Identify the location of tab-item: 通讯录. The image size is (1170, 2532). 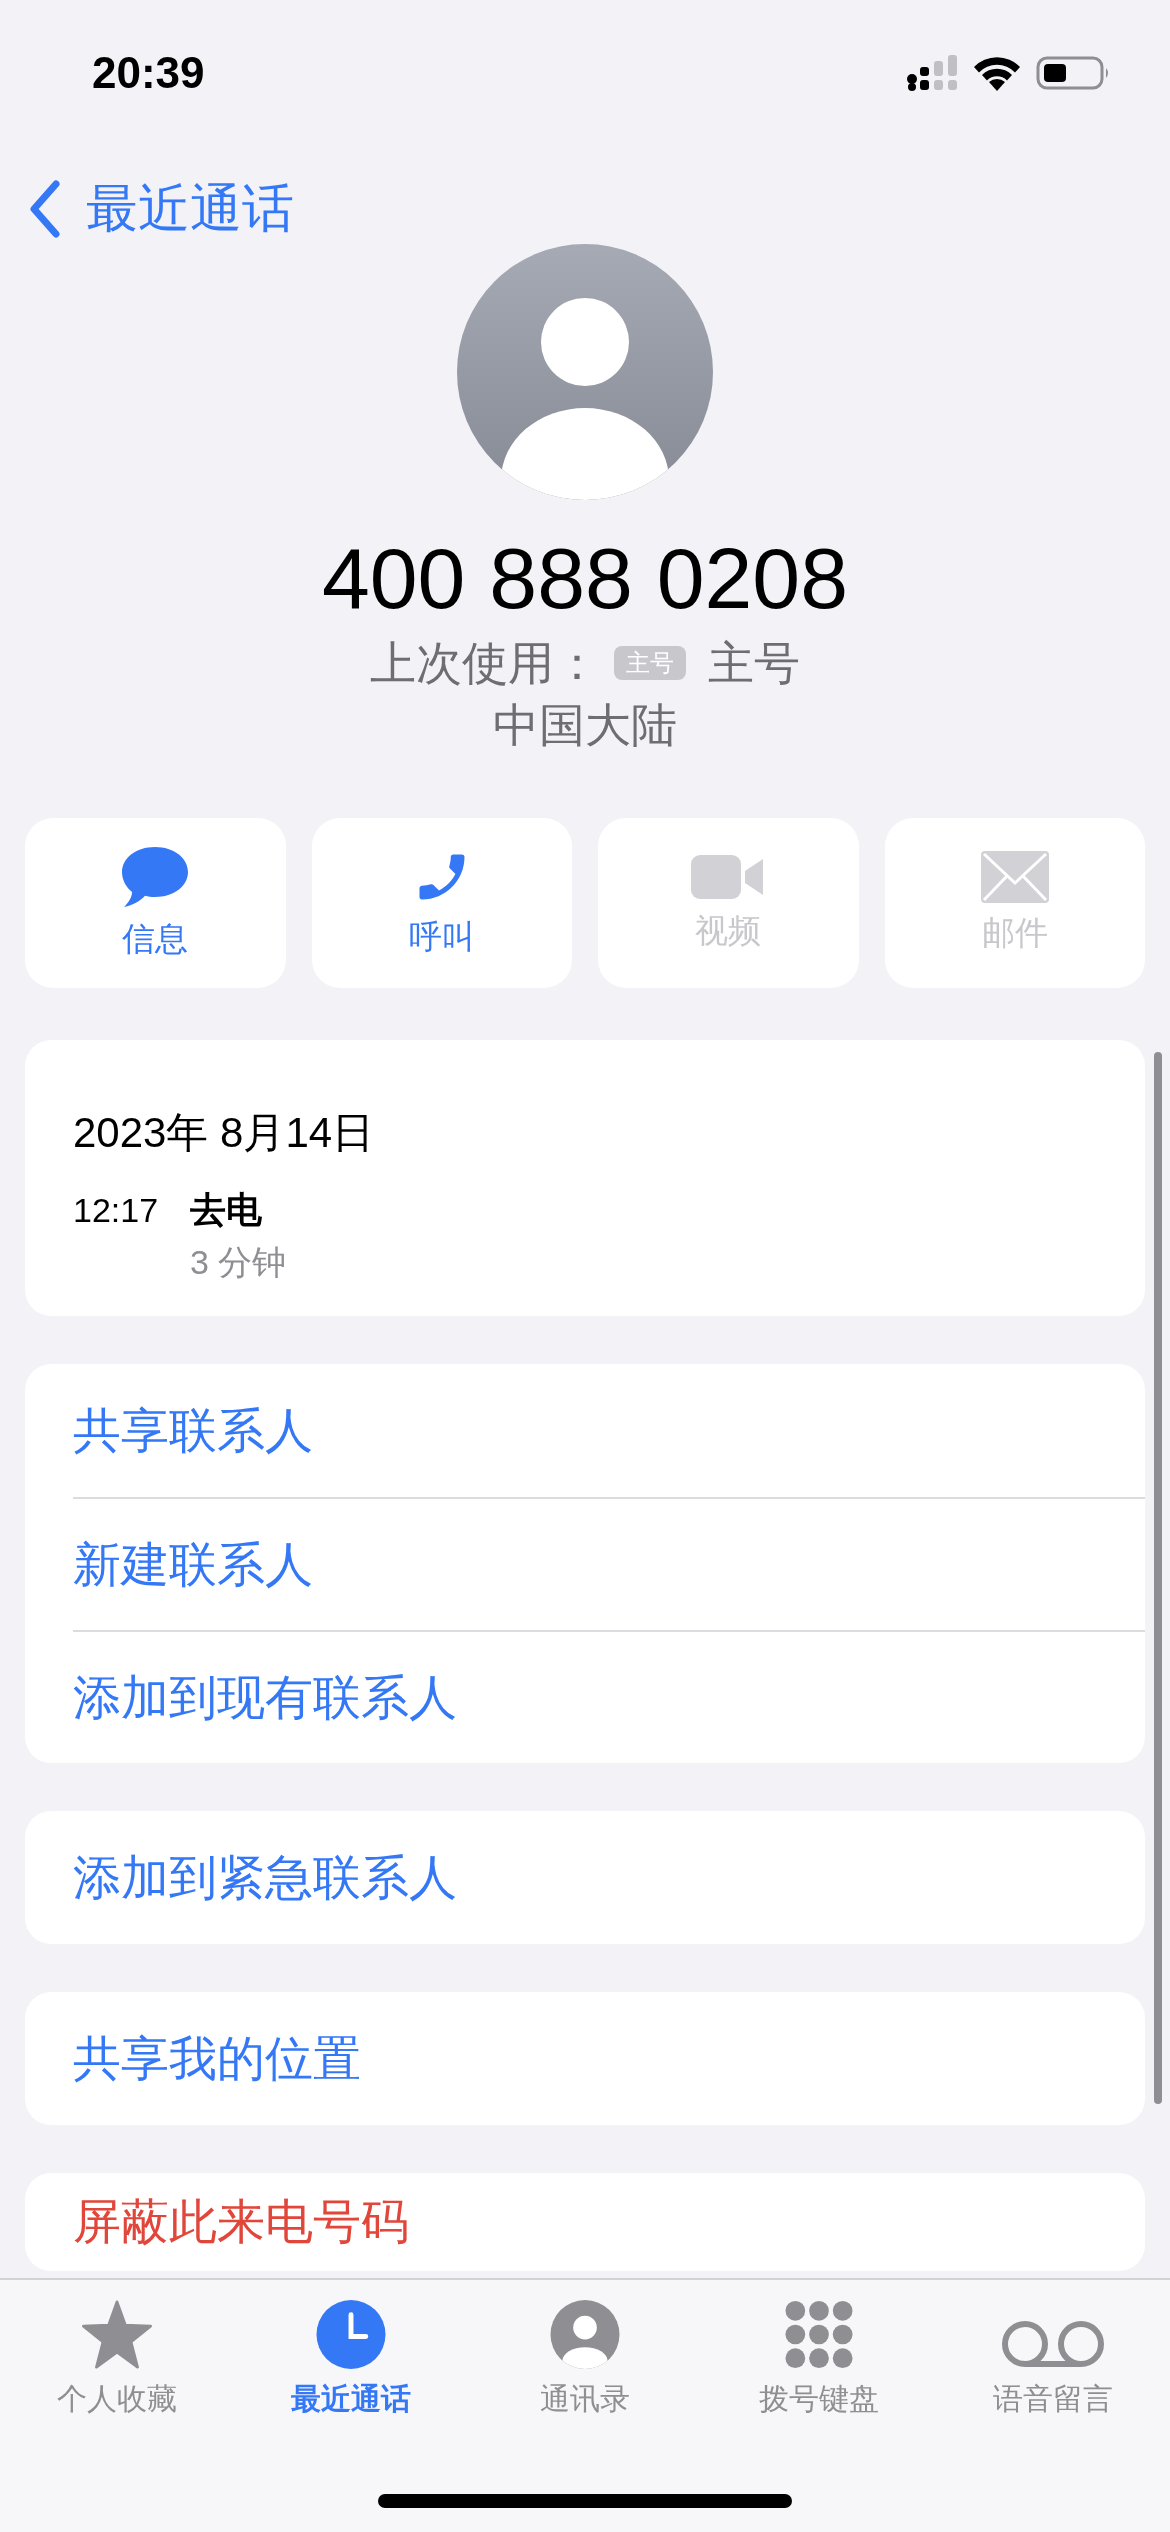
(585, 2360).